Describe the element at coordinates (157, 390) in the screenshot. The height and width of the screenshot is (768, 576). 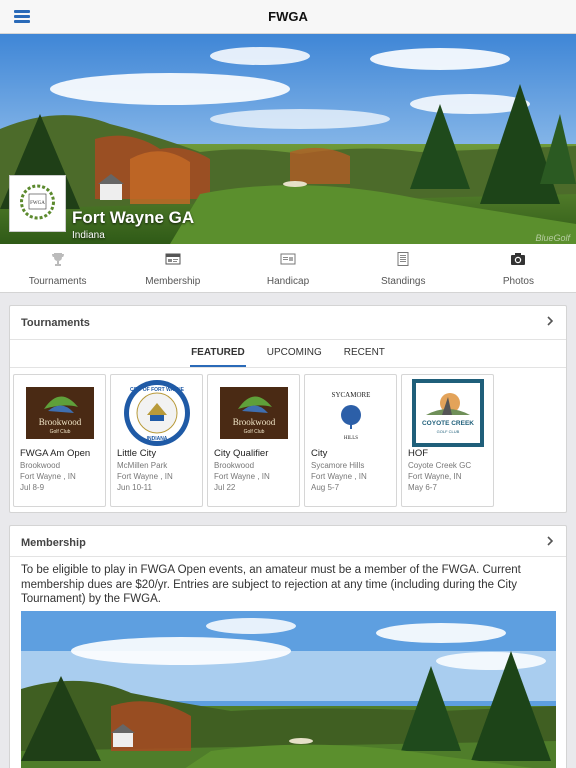
I see `svg-text: CITY OF FORT WAYNE` at that location.